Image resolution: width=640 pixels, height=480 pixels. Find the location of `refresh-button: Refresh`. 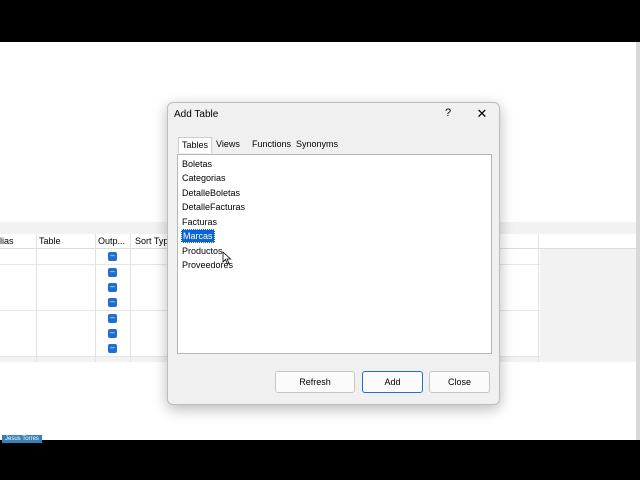

refresh-button: Refresh is located at coordinates (315, 382).